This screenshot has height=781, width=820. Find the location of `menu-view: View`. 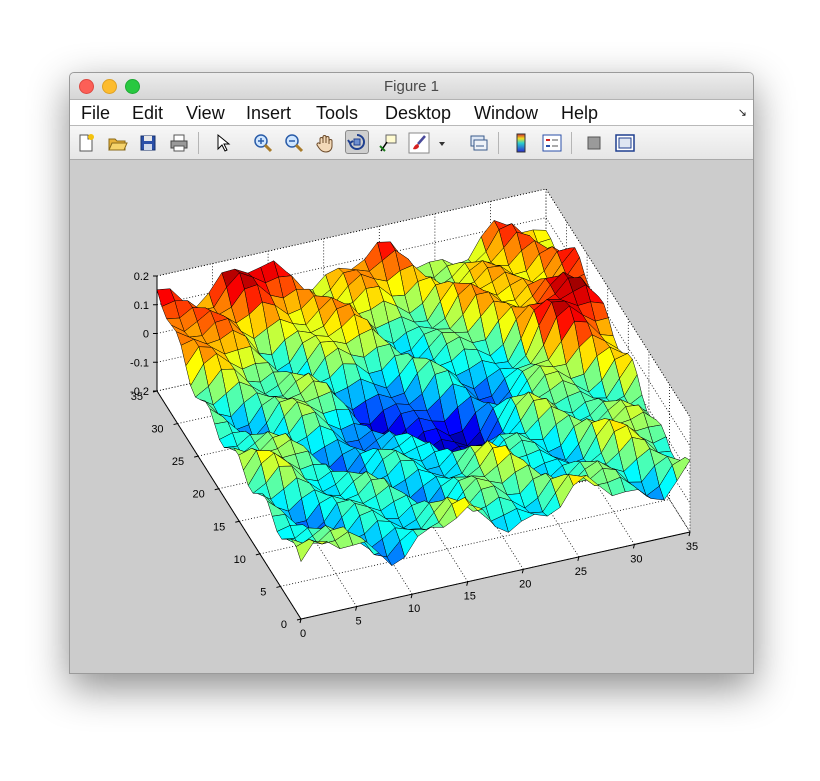

menu-view: View is located at coordinates (205, 113).